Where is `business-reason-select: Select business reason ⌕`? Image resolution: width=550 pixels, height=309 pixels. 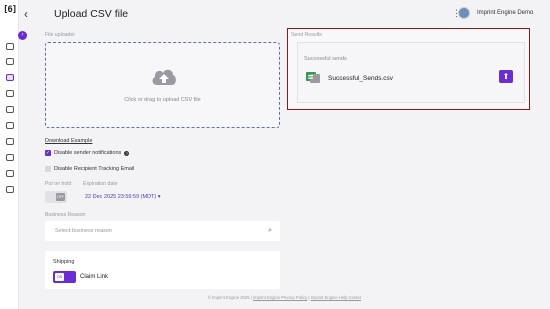 business-reason-select: Select business reason ⌕ is located at coordinates (162, 231).